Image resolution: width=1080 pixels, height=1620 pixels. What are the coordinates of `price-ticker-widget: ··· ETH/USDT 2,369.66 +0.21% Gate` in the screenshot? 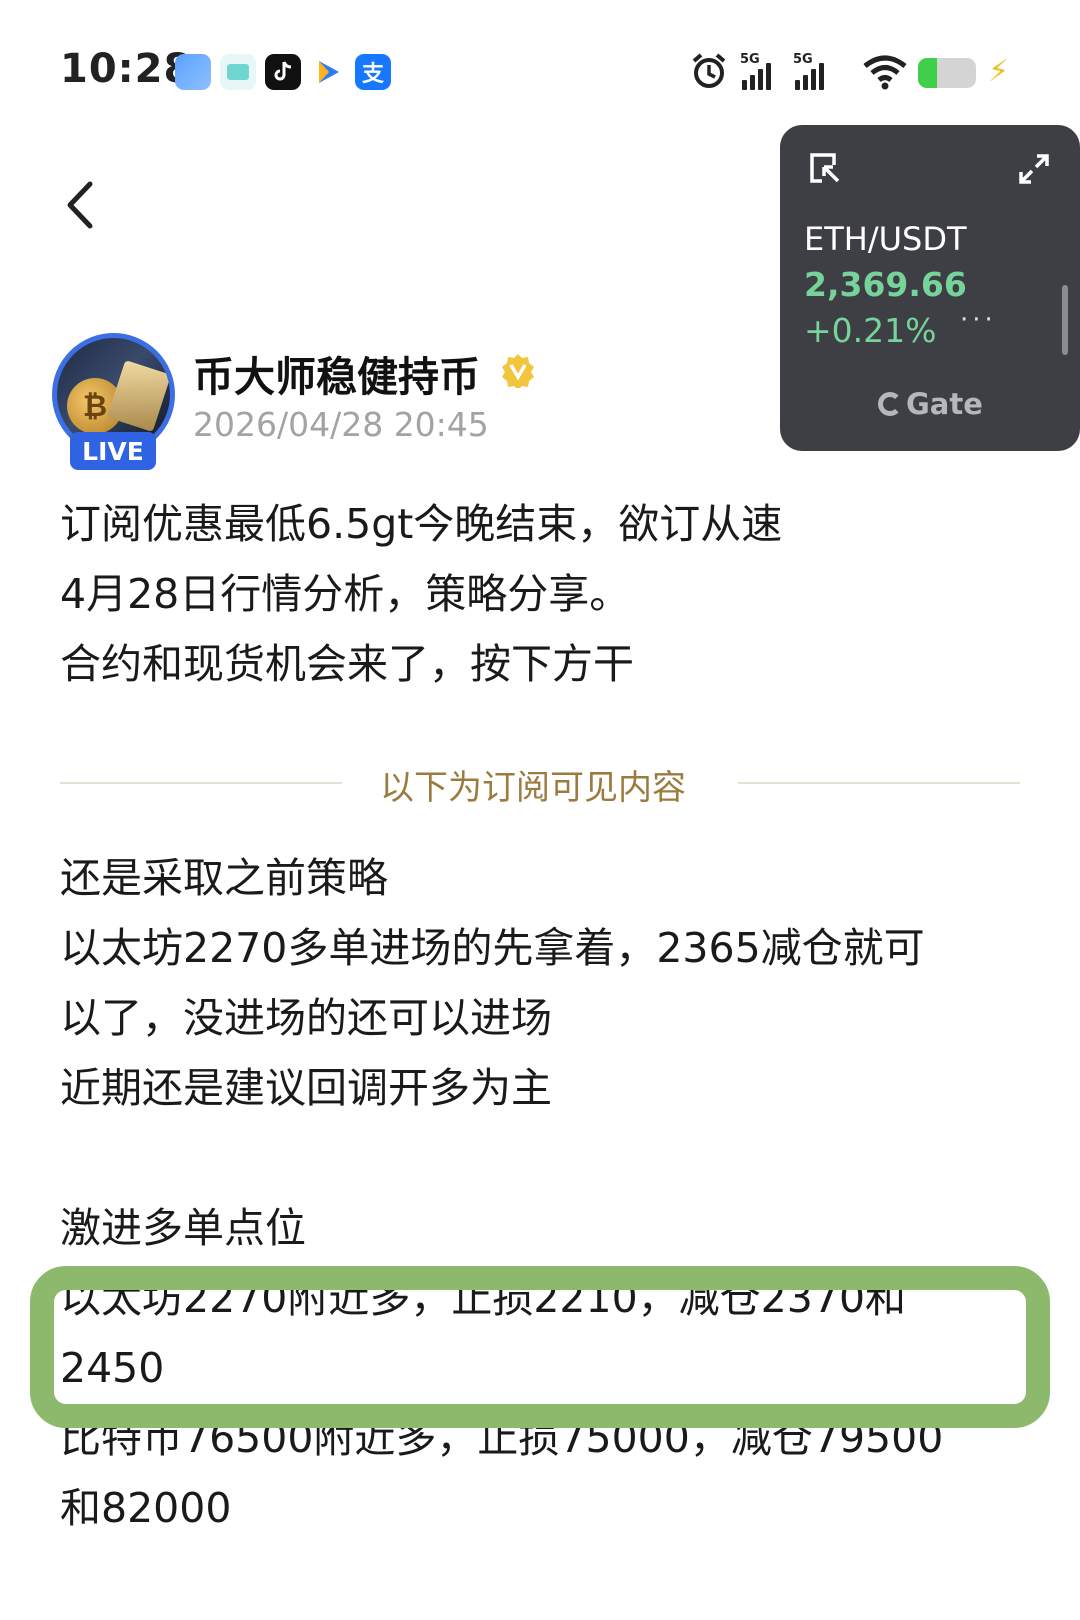 It's located at (930, 288).